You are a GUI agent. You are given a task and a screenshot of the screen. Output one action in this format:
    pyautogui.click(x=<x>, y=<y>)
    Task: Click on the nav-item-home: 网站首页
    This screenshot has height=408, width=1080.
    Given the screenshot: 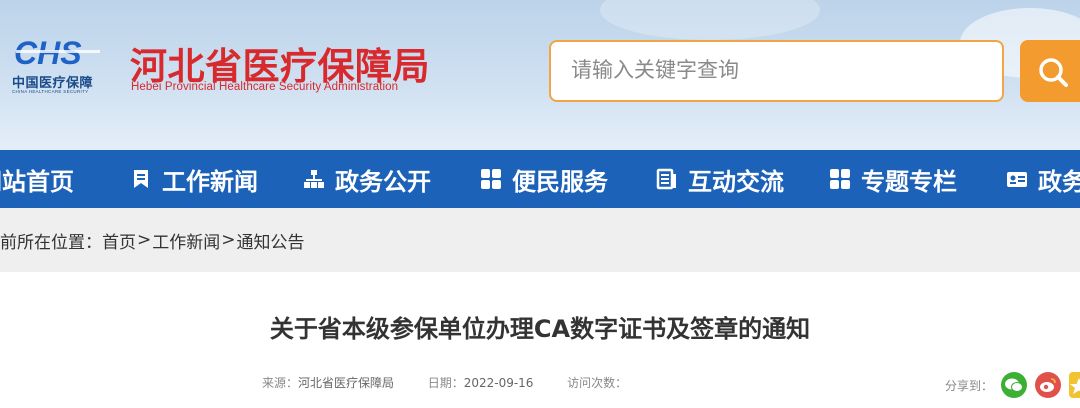 What is the action you would take?
    pyautogui.click(x=37, y=179)
    